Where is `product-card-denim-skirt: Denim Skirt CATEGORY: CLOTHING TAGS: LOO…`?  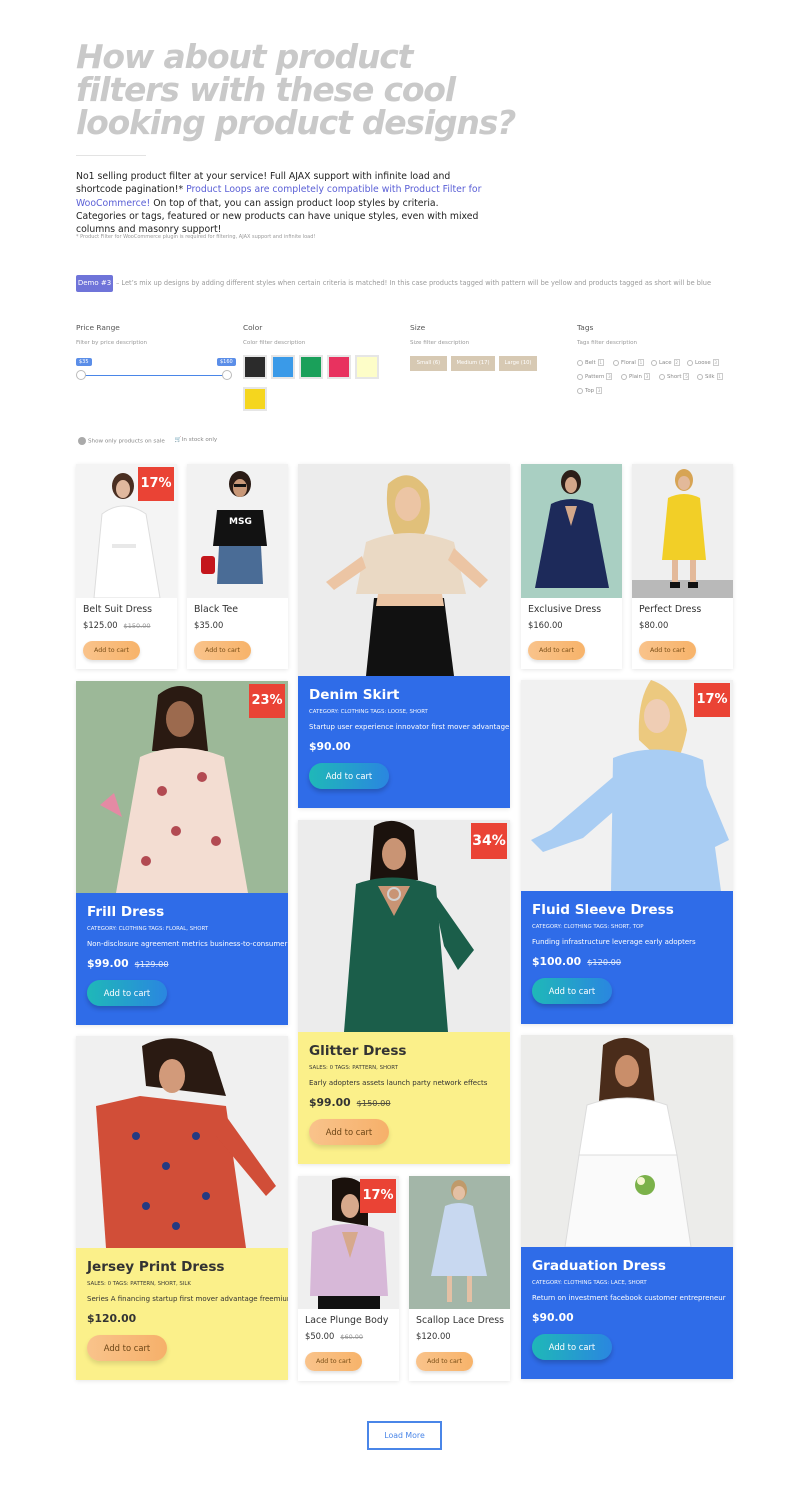
product-card-denim-skirt: Denim Skirt CATEGORY: CLOTHING TAGS: LOO… is located at coordinates (404, 636).